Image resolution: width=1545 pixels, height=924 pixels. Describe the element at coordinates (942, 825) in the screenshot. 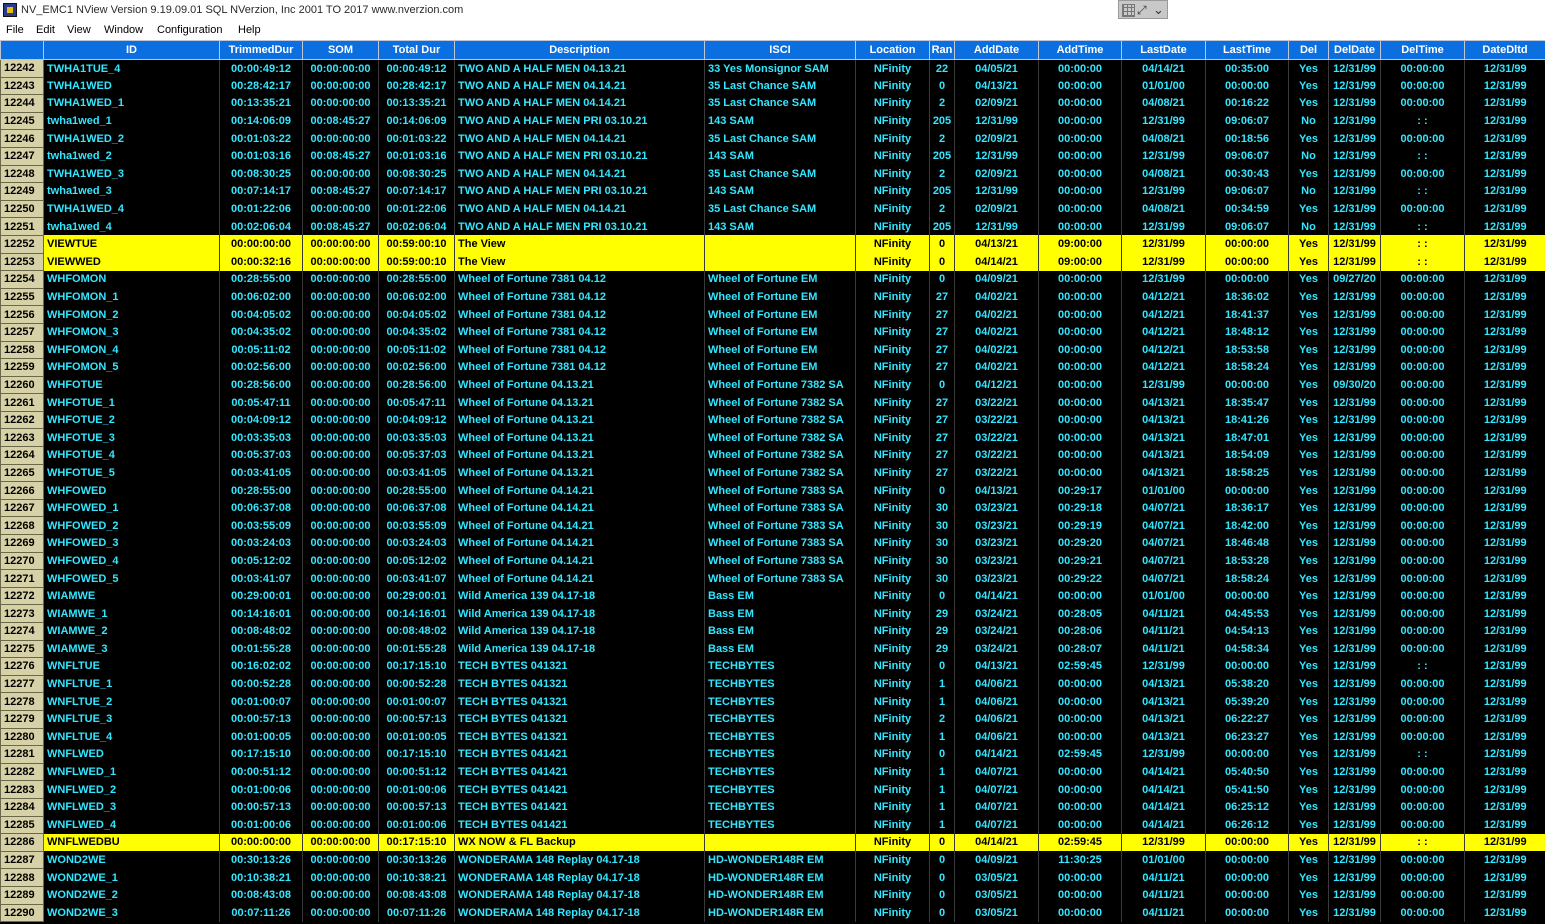

I see `cell-ran: 1` at that location.